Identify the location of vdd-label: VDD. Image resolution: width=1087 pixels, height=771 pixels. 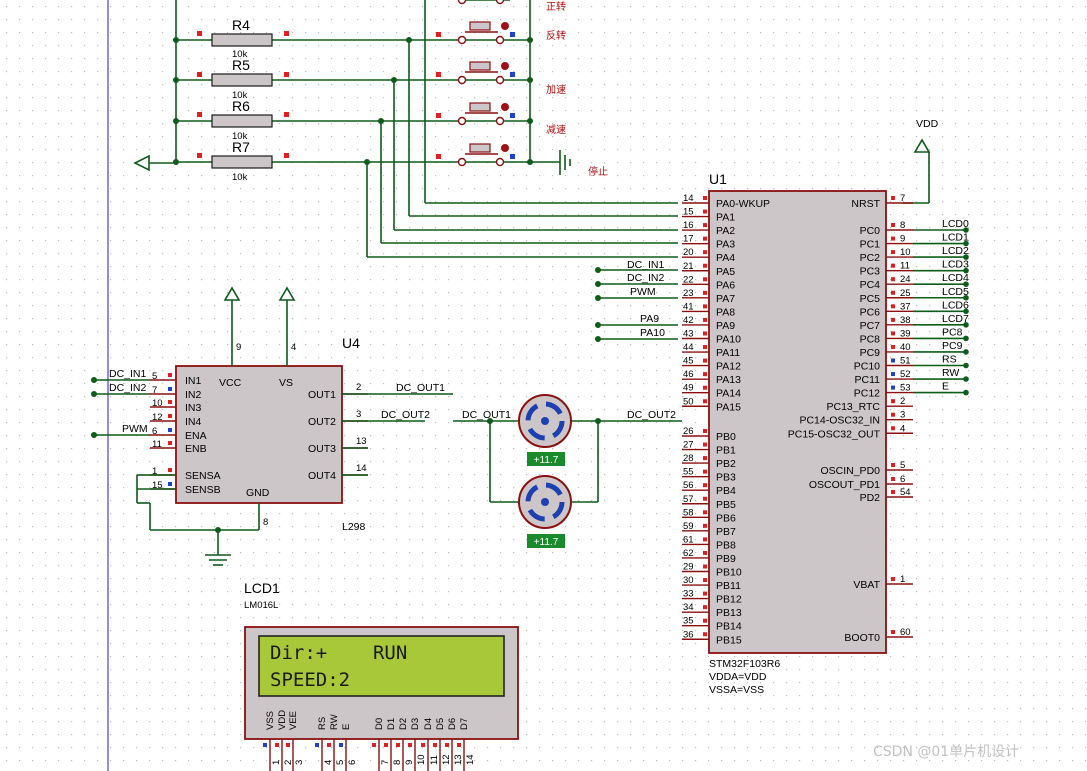
(927, 124).